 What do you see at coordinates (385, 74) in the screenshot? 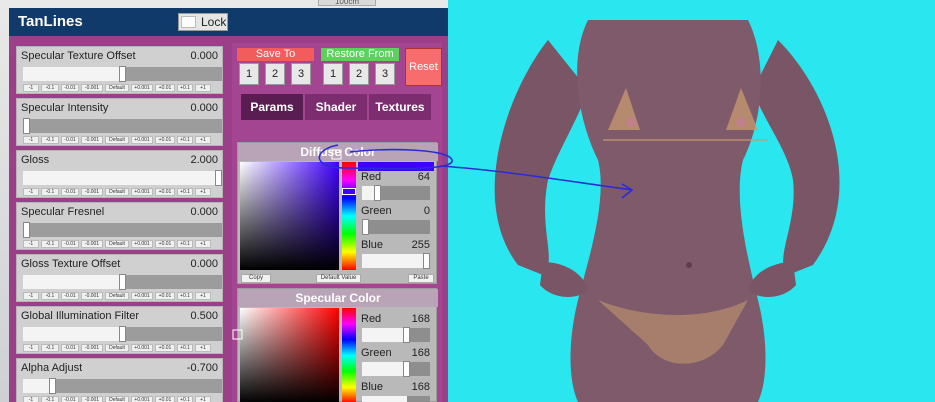
I see `restore-from-3-button: 3` at bounding box center [385, 74].